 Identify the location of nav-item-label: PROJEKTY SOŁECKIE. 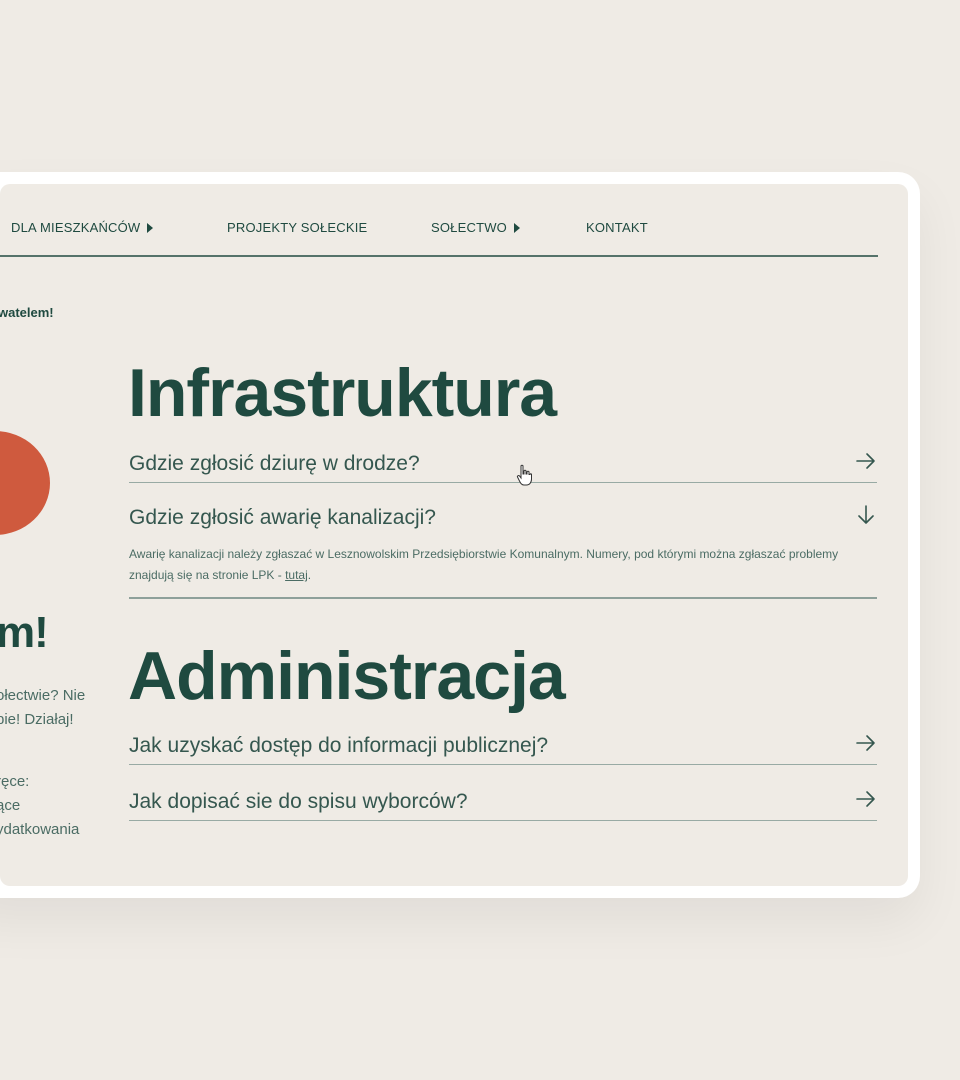
(297, 227).